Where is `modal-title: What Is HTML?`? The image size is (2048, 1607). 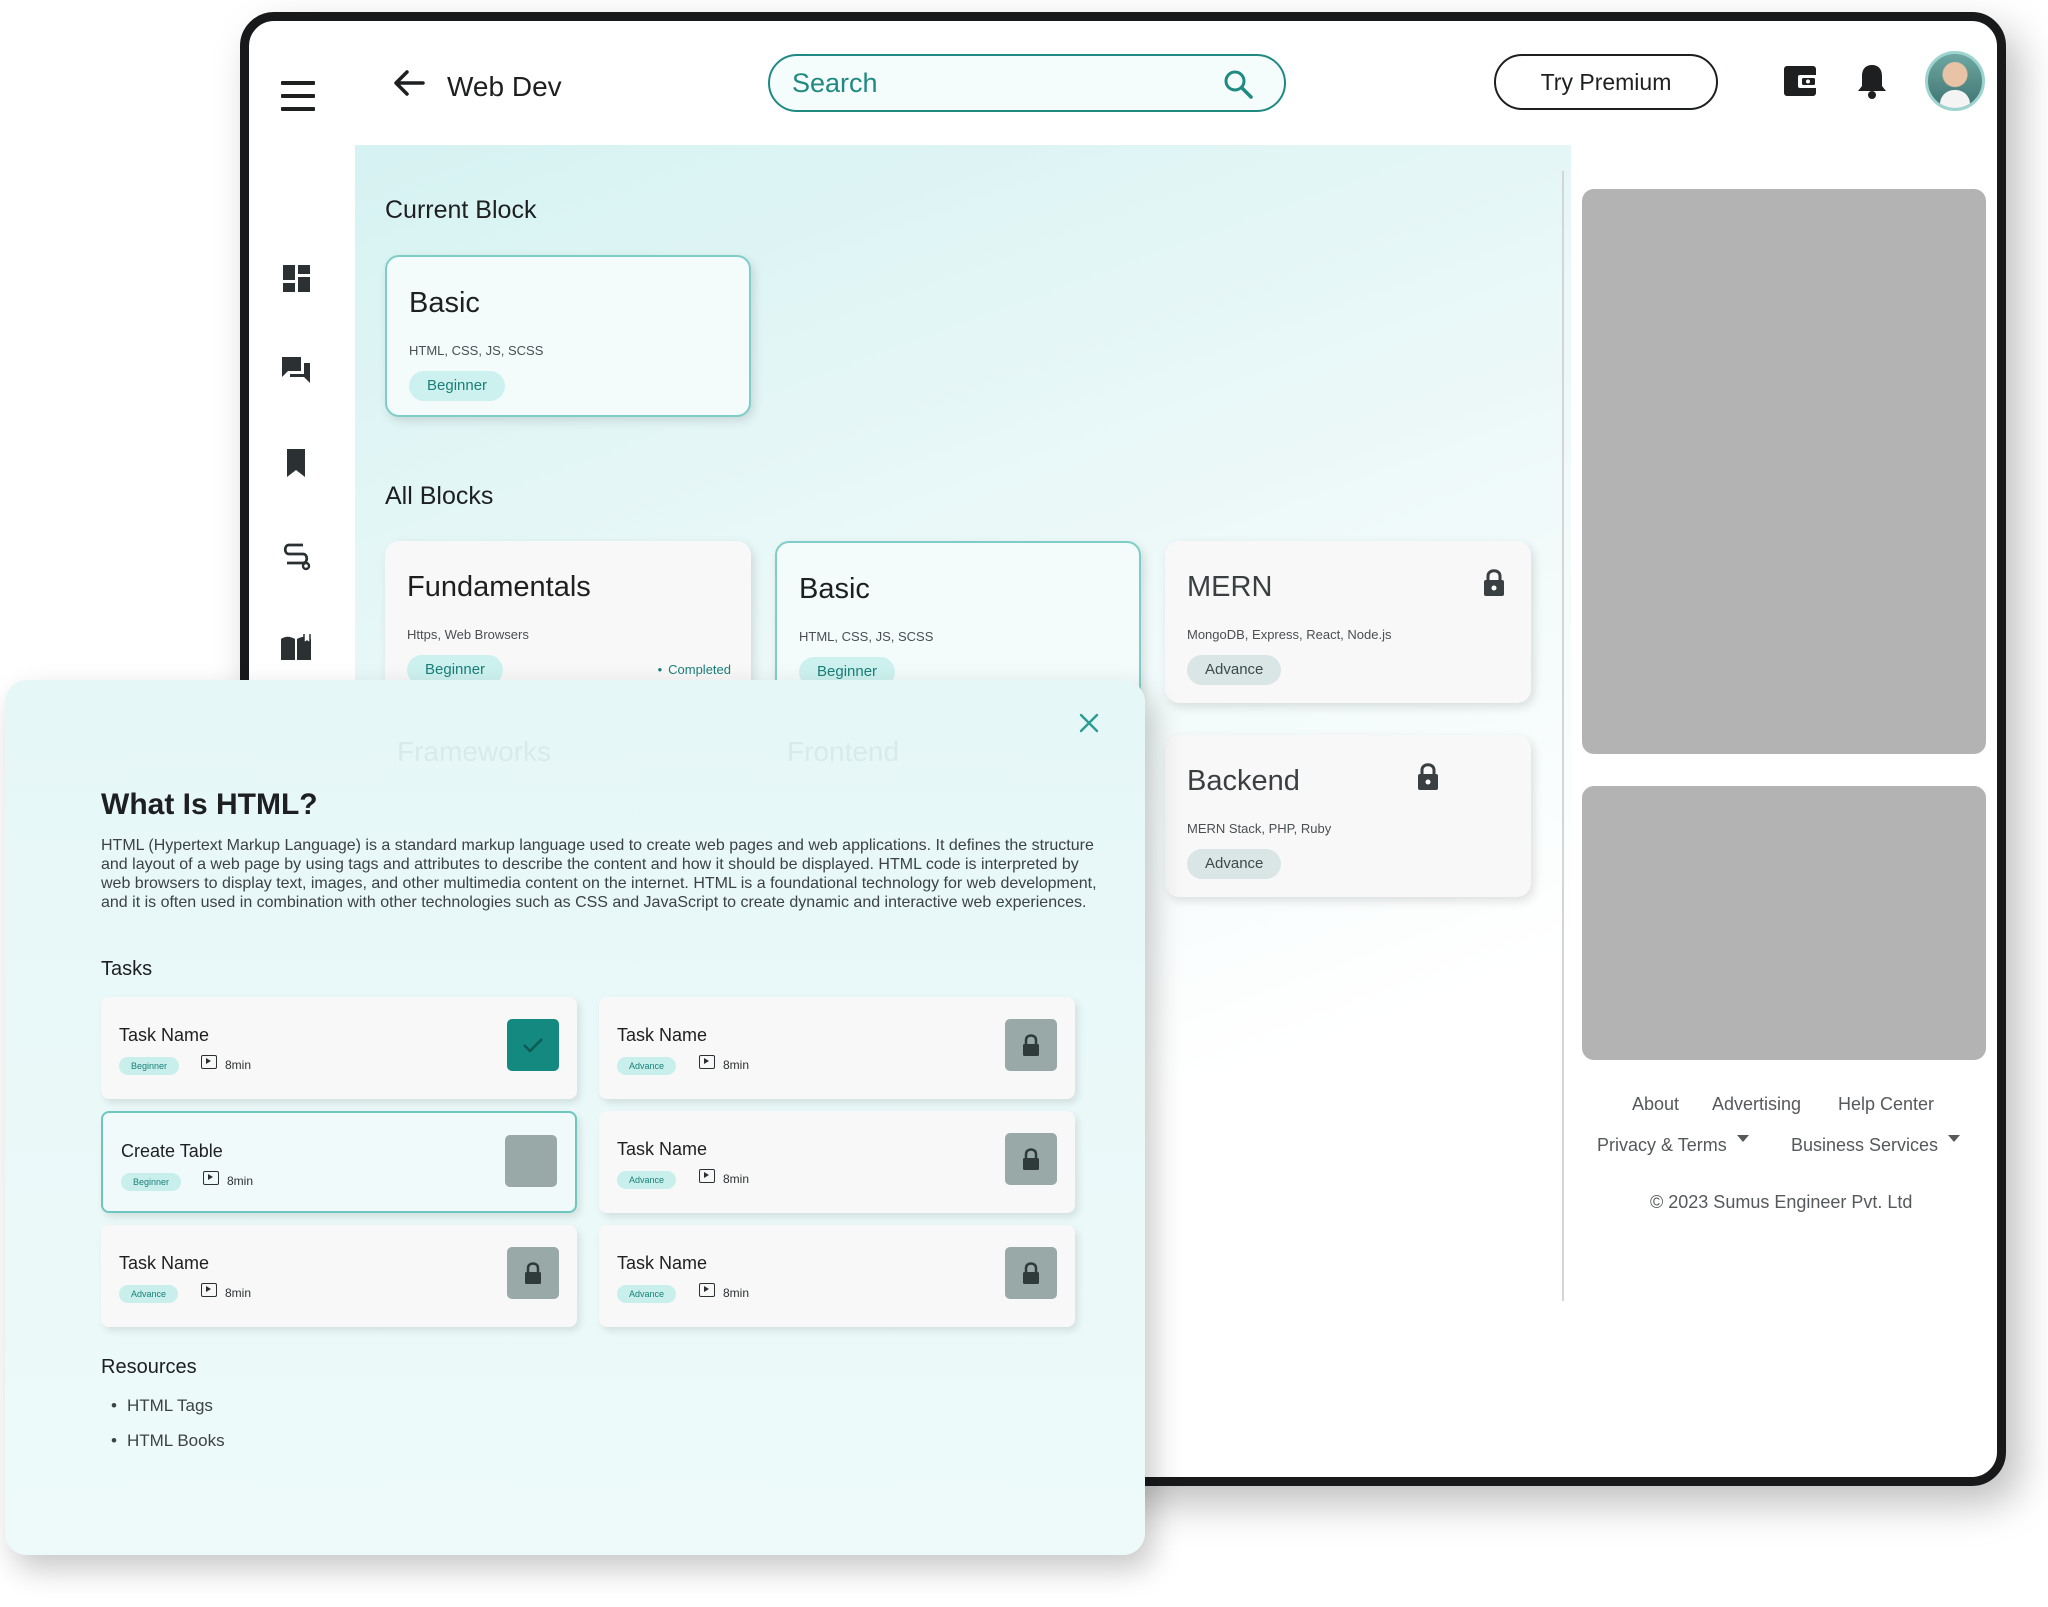
modal-title: What Is HTML? is located at coordinates (209, 804).